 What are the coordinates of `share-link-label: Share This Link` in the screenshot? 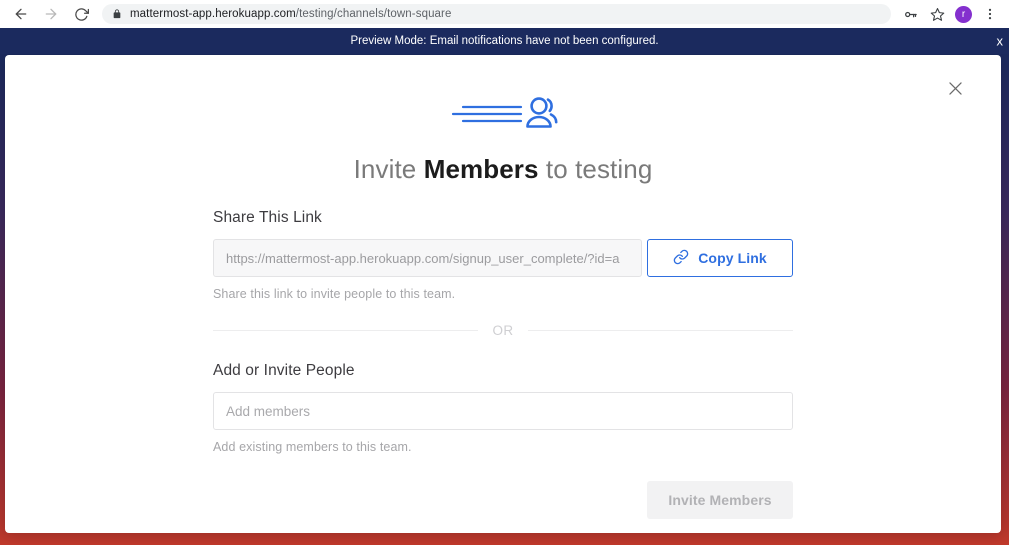 It's located at (267, 217).